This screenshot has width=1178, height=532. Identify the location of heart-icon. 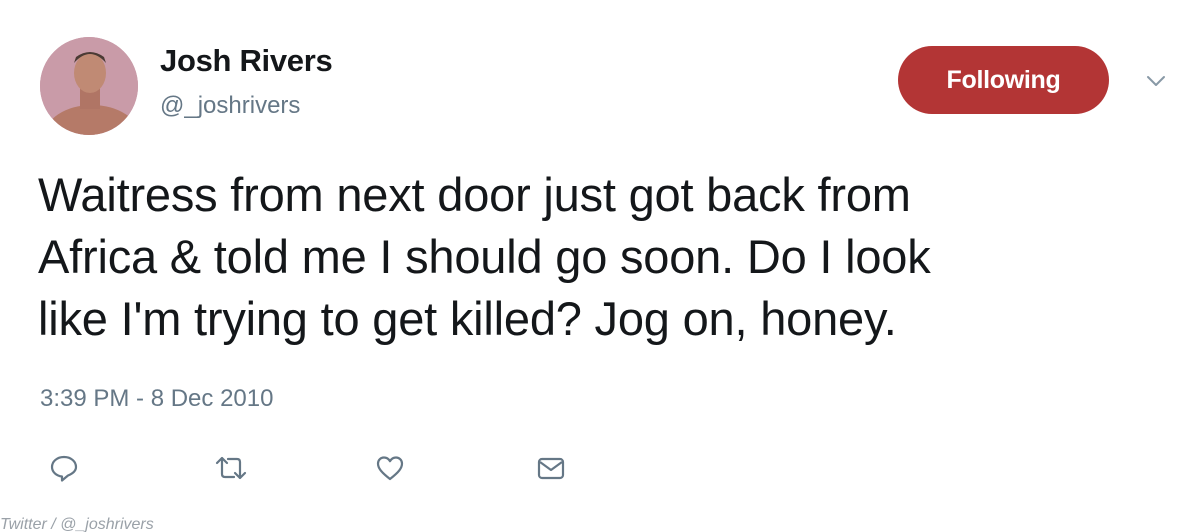
(390, 468).